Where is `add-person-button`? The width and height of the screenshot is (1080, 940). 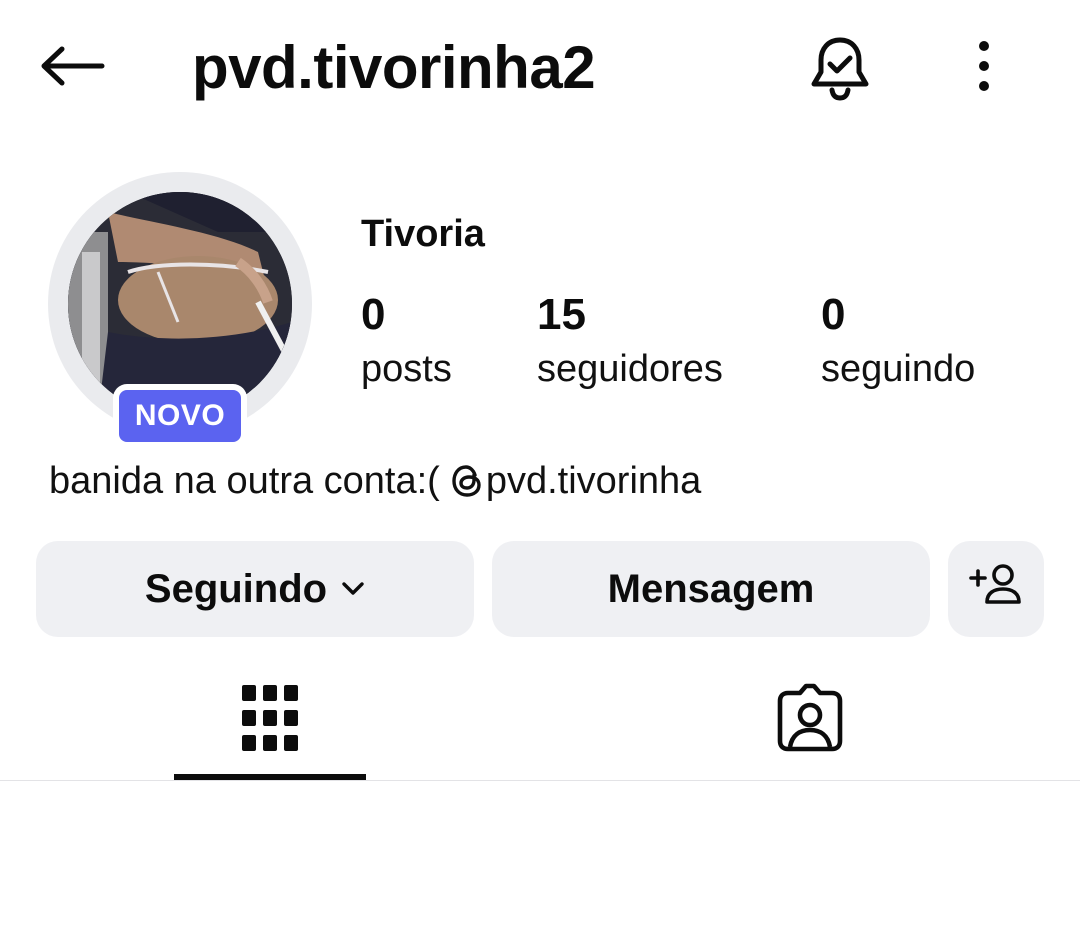 add-person-button is located at coordinates (996, 589).